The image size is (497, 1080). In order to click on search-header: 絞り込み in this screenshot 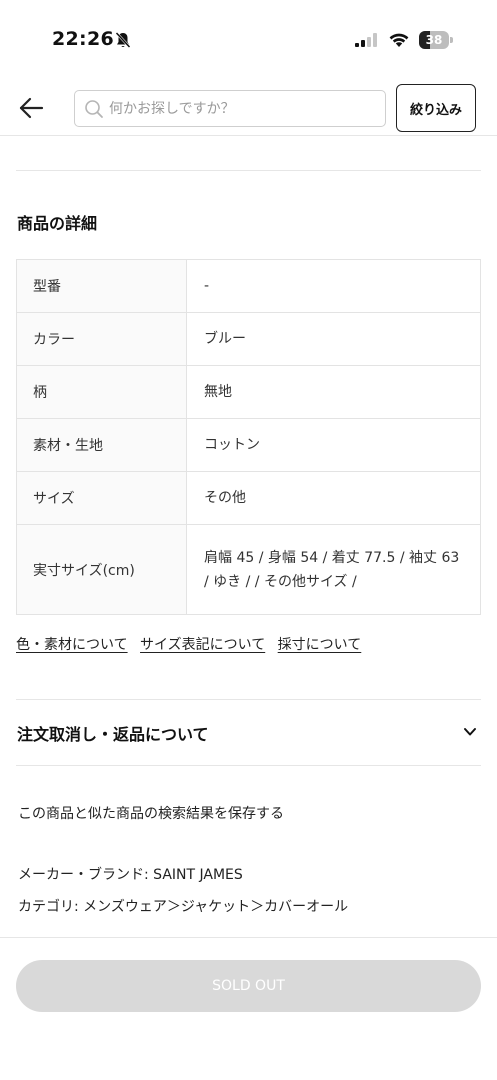, I will do `click(248, 108)`.